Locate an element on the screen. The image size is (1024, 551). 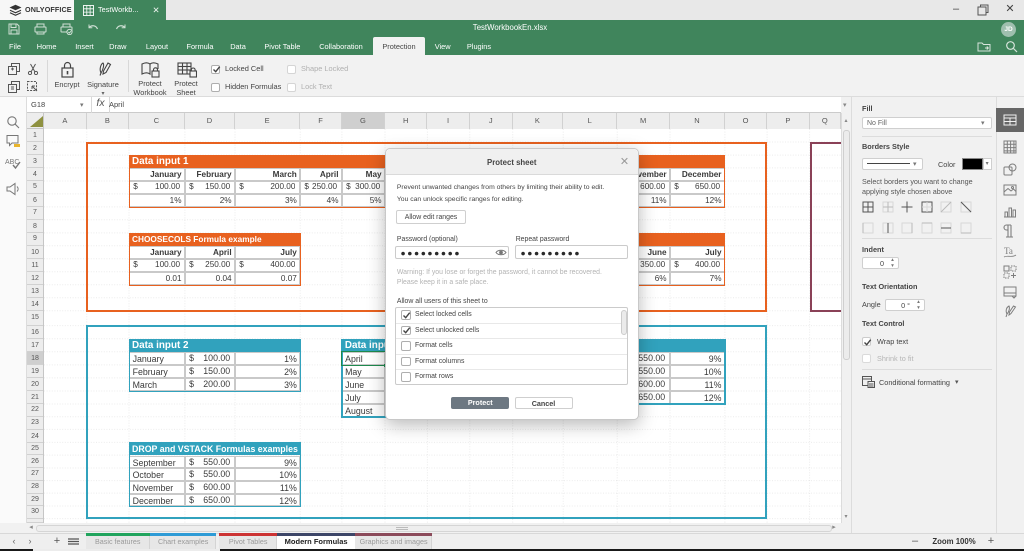
svg-text: Ta is located at coordinates (1008, 251).